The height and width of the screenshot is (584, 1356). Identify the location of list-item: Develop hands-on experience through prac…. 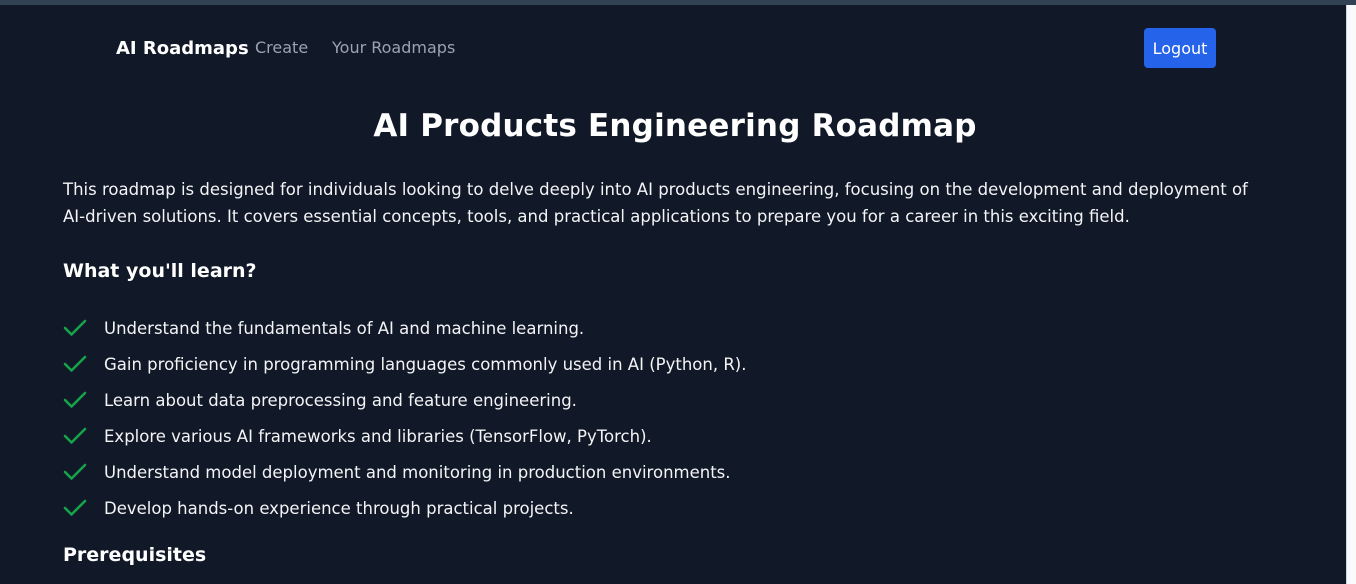
(404, 508).